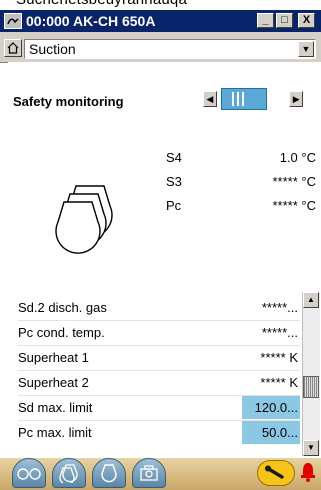 The width and height of the screenshot is (321, 490). I want to click on service-button, so click(276, 473).